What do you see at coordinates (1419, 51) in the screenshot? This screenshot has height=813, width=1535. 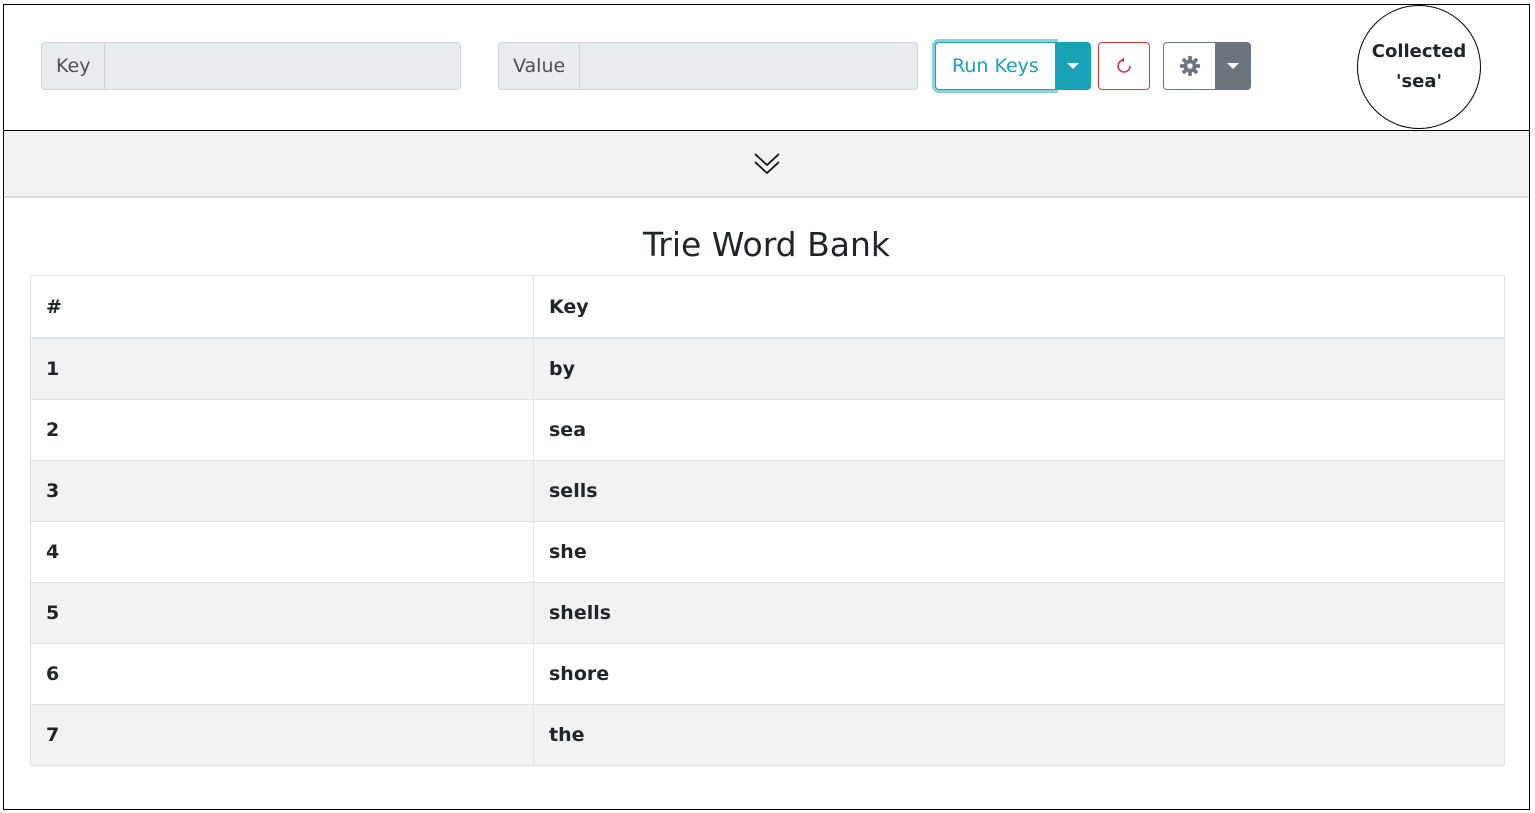 I see `status-line-1: Collected` at bounding box center [1419, 51].